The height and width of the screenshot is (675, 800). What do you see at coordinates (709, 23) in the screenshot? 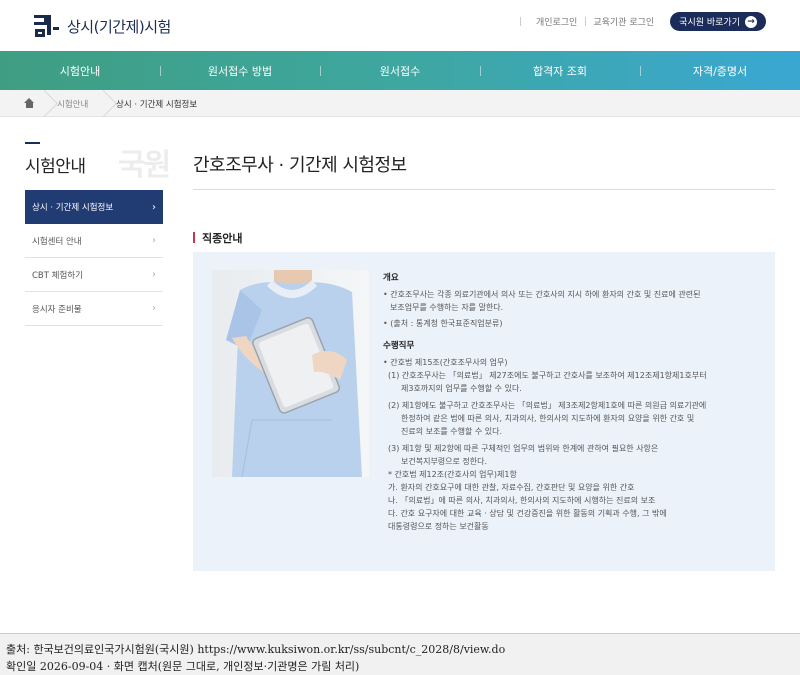
I see `kuksiwon-shortcut-label: 국시원 바로가기` at bounding box center [709, 23].